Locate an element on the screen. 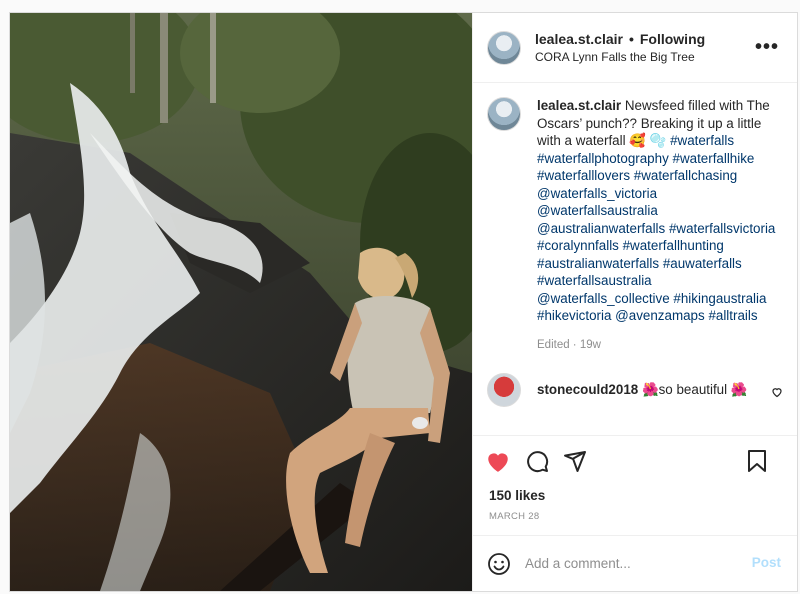 This screenshot has height=594, width=800. hashtag-link: #hikingaustralia is located at coordinates (719, 298).